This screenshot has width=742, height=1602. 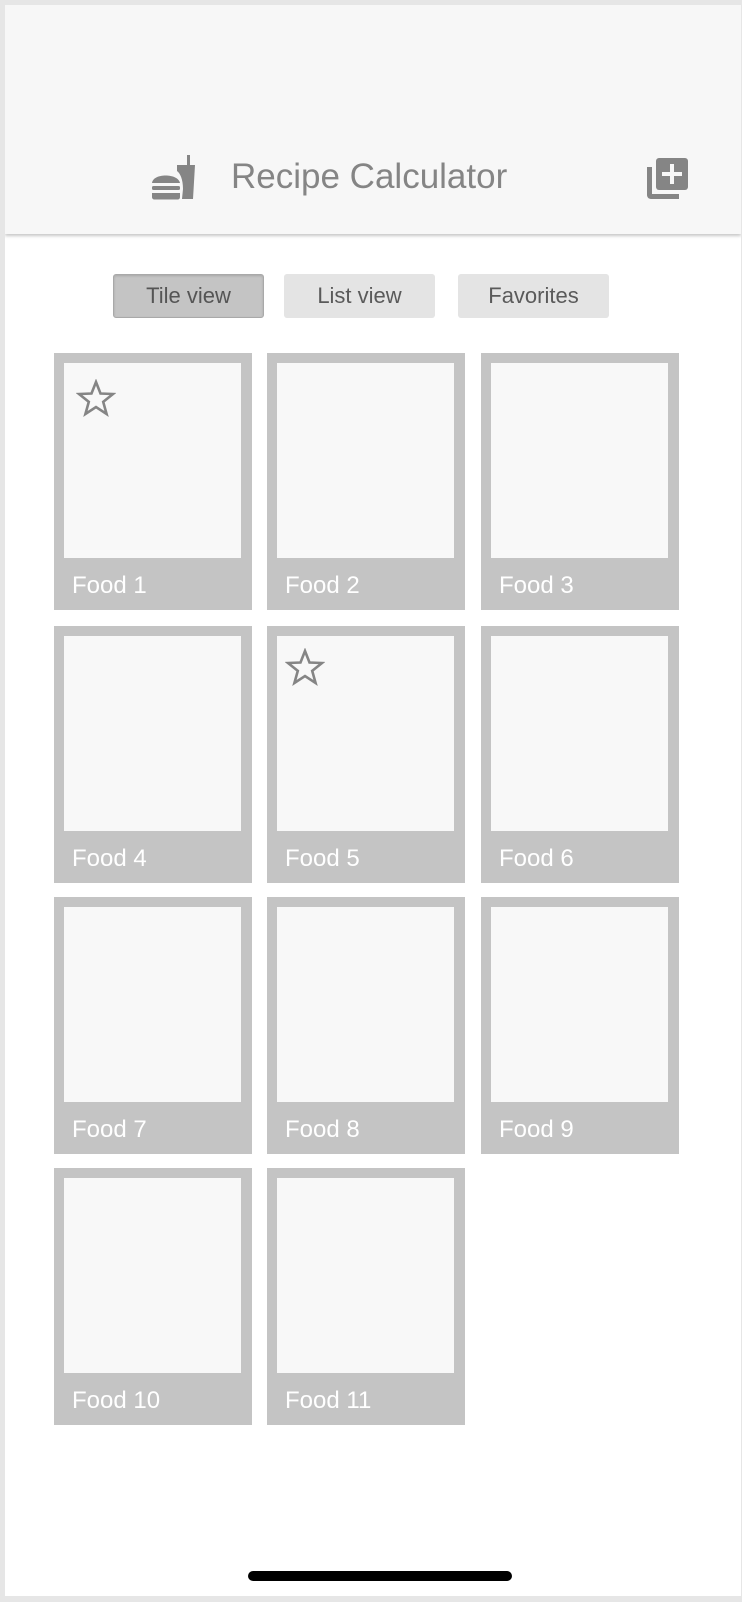 What do you see at coordinates (380, 1576) in the screenshot?
I see `home-indicator` at bounding box center [380, 1576].